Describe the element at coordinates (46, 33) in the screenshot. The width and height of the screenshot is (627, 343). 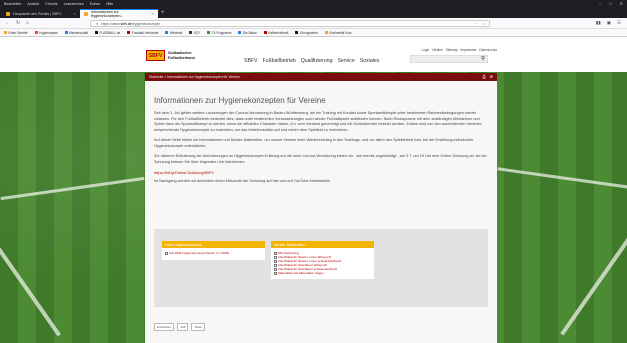
I see `bookmark-item: Hygienepass` at that location.